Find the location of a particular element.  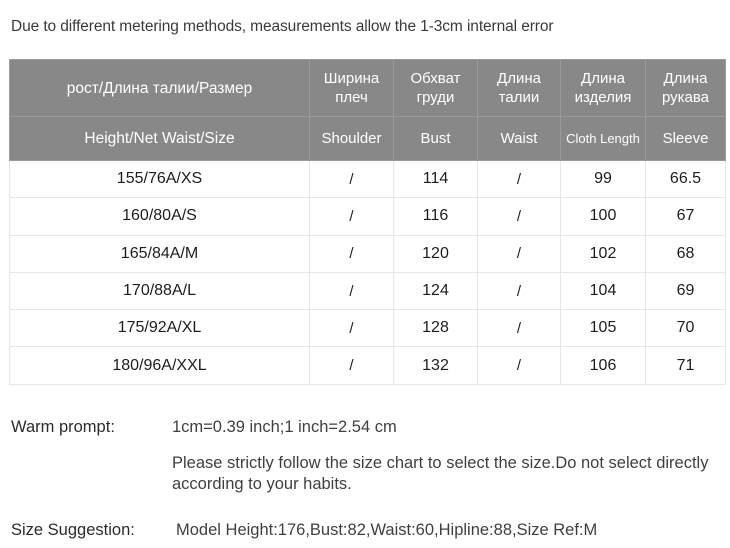

cell-cloth-length: 100 is located at coordinates (603, 216).